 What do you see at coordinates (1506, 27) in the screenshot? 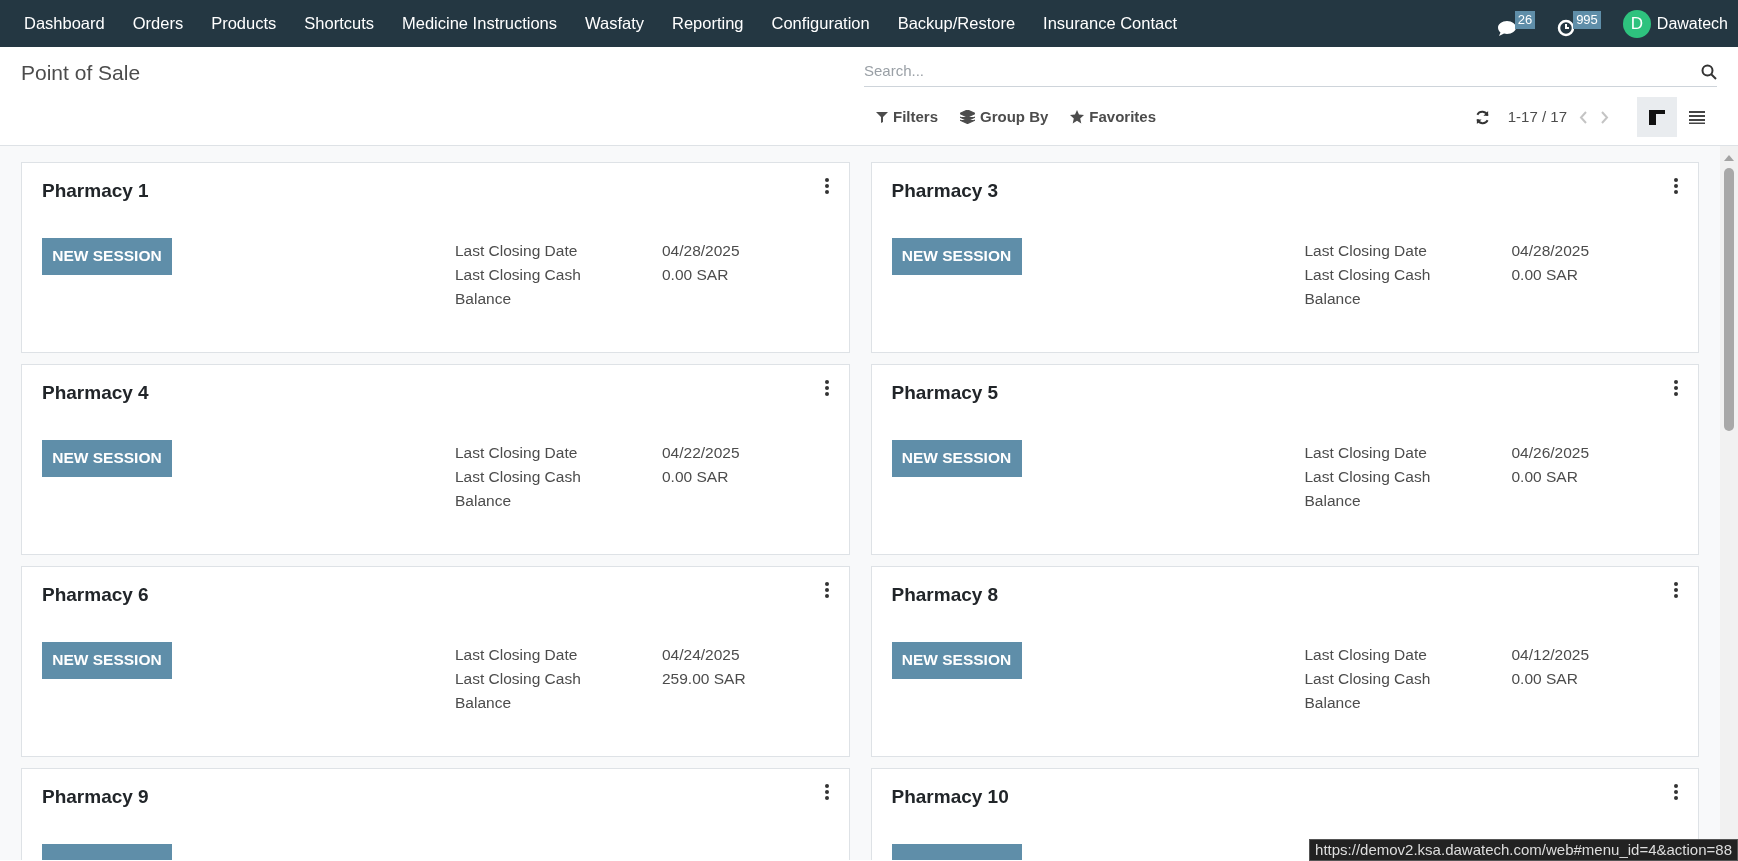
I see `chat-icon` at bounding box center [1506, 27].